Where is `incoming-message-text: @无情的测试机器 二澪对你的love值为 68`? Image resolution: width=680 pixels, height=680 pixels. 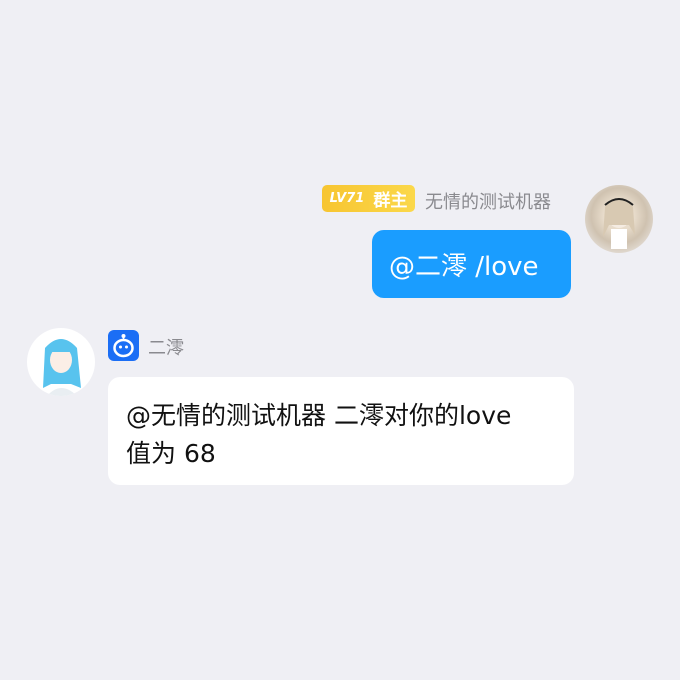
incoming-message-text: @无情的测试机器 二澪对你的love值为 68 is located at coordinates (319, 434).